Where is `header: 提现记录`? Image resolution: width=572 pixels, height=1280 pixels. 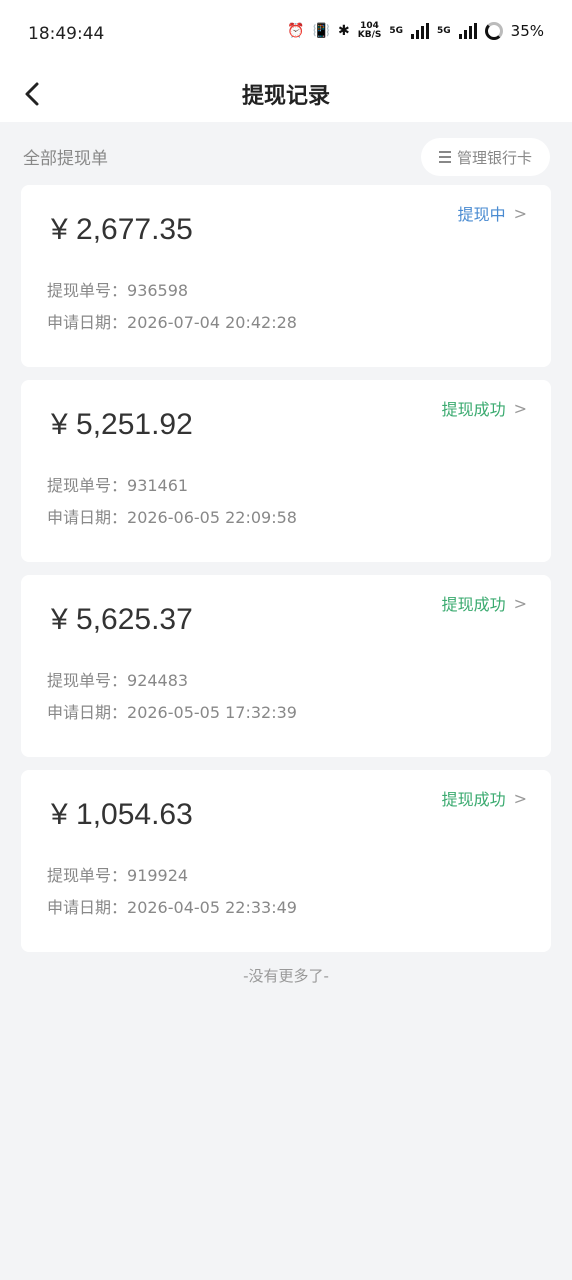 header: 提现记录 is located at coordinates (286, 95).